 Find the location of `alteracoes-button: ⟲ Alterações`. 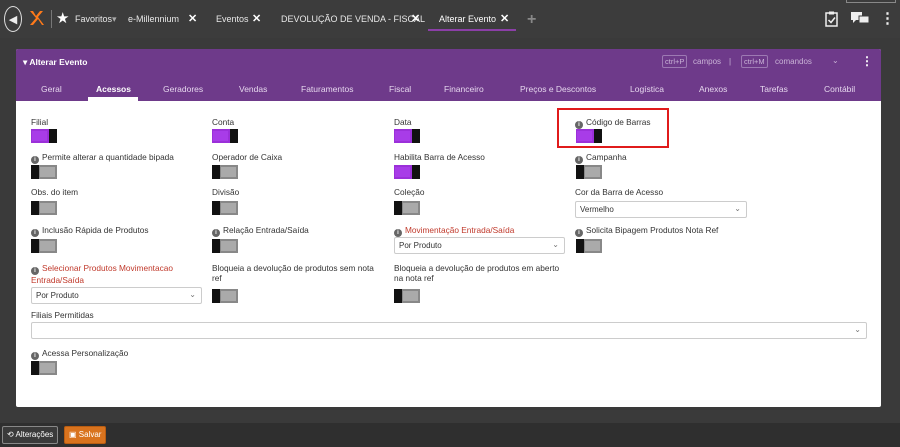

alteracoes-button: ⟲ Alterações is located at coordinates (30, 435).